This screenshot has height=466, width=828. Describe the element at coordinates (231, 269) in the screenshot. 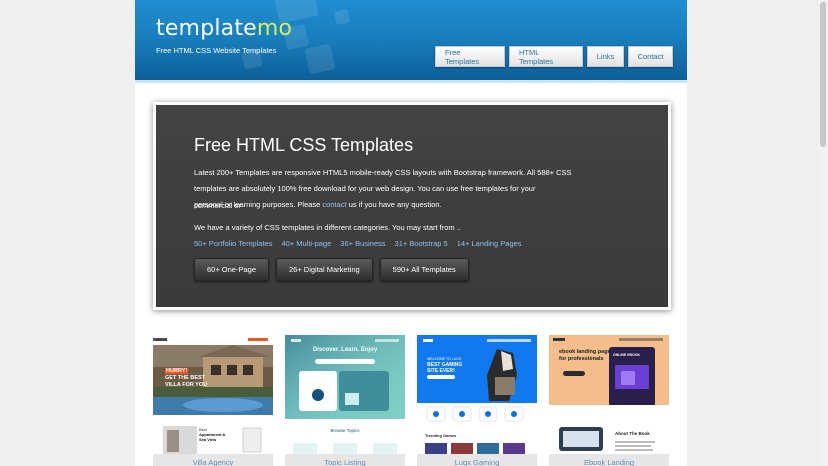

I see `one-page-button: 60+ One-Page` at that location.